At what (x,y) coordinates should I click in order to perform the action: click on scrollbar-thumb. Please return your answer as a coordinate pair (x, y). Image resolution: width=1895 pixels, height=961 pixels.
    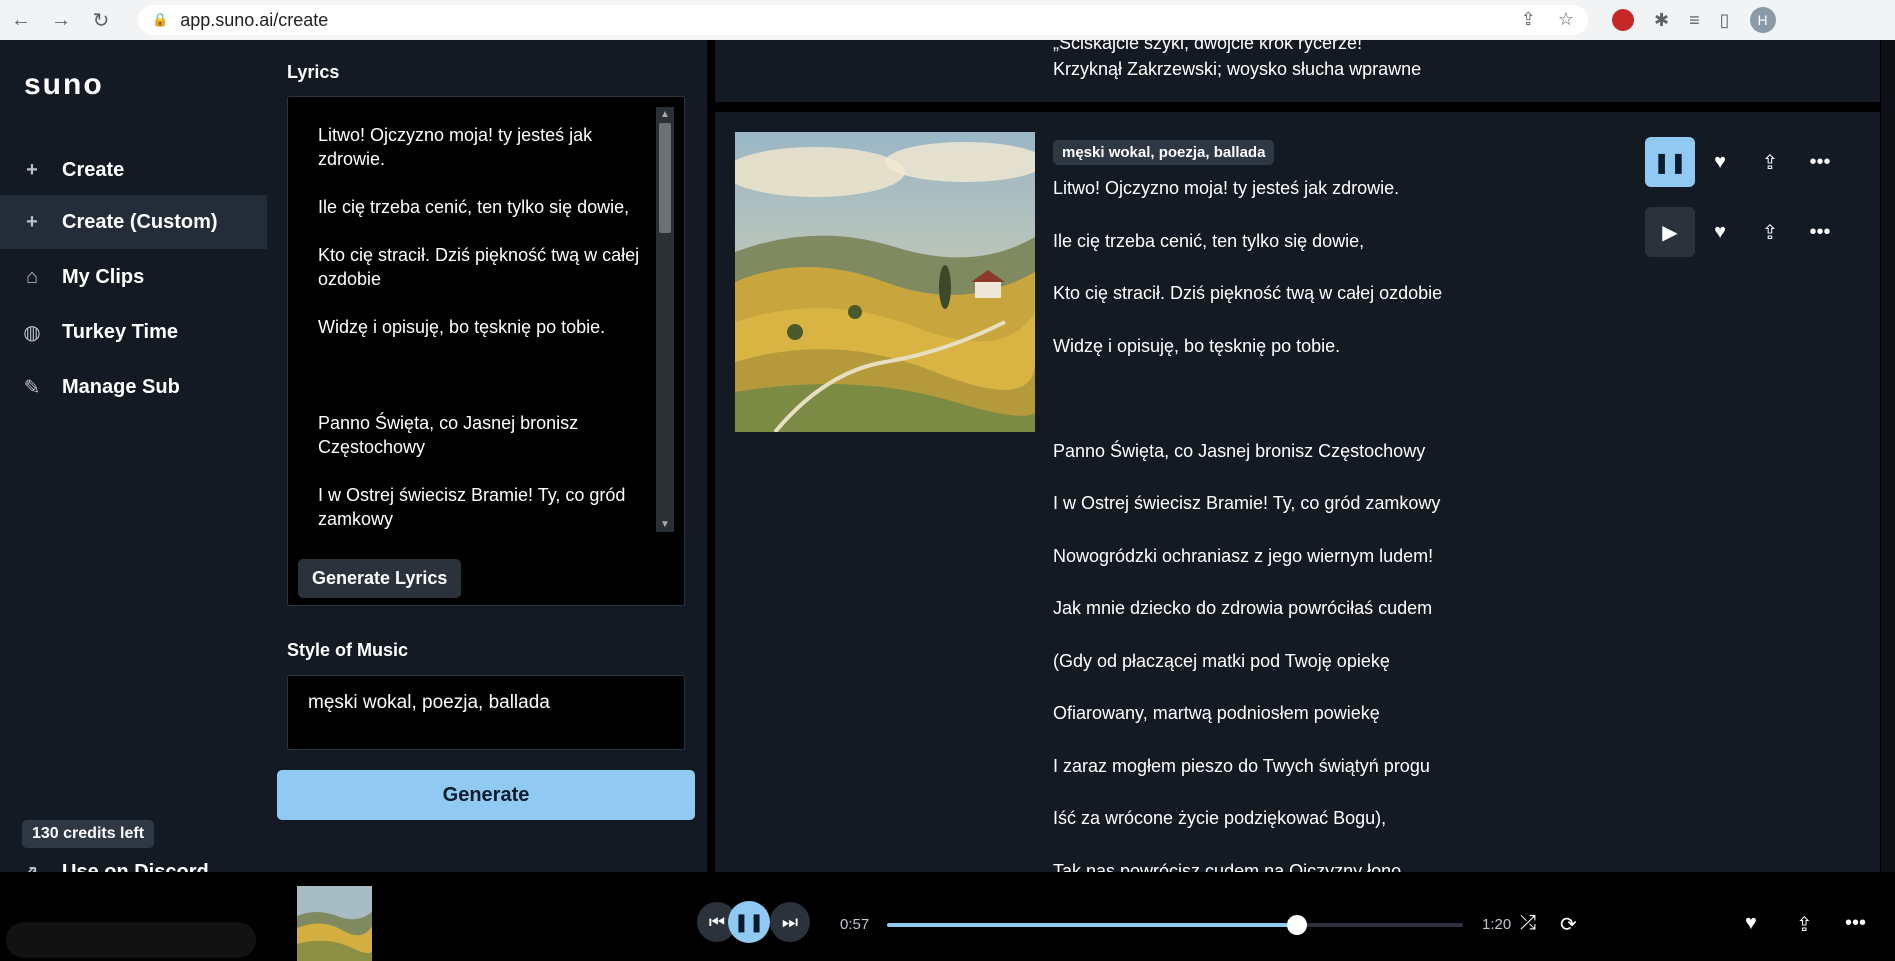
    Looking at the image, I should click on (665, 178).